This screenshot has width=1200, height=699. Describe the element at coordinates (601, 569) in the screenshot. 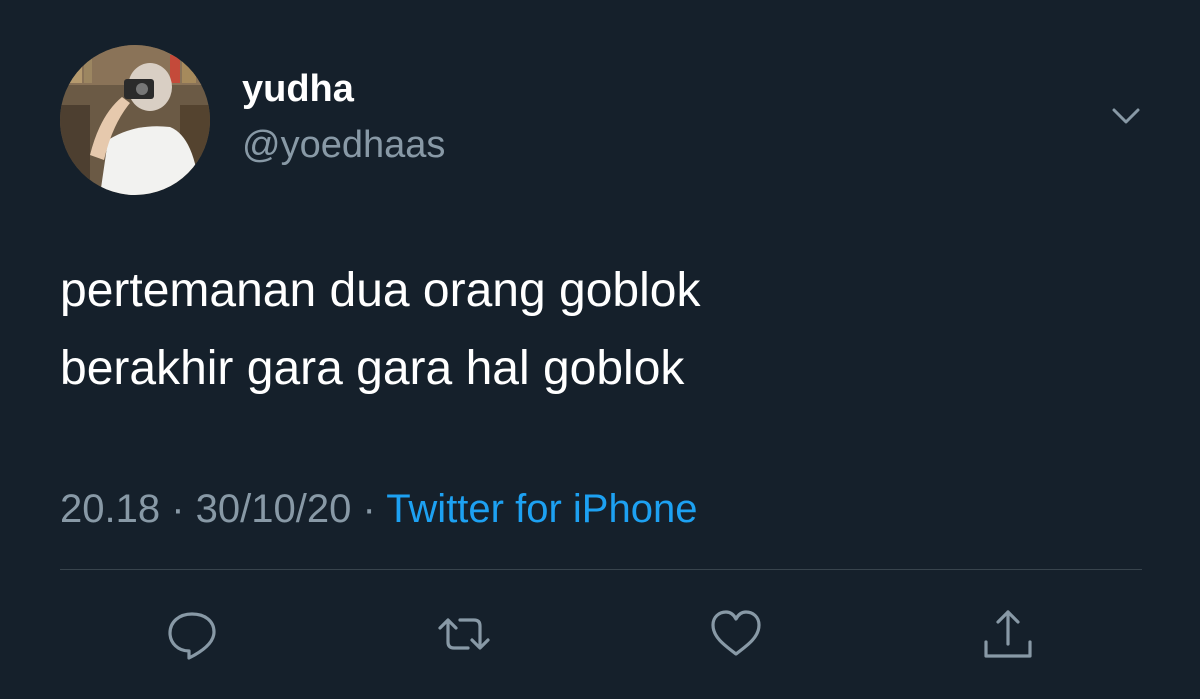

I see `divider` at that location.